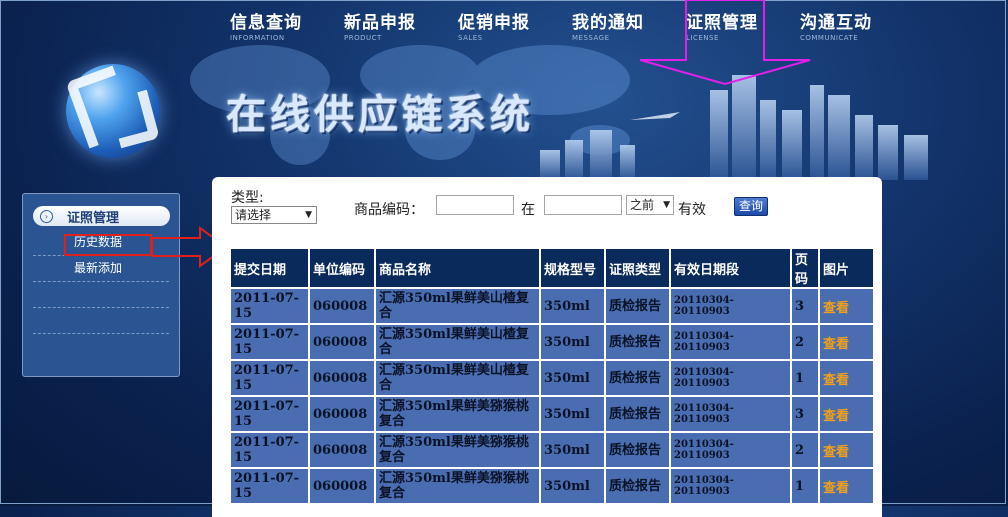  I want to click on when-select-value: 之前, so click(642, 205).